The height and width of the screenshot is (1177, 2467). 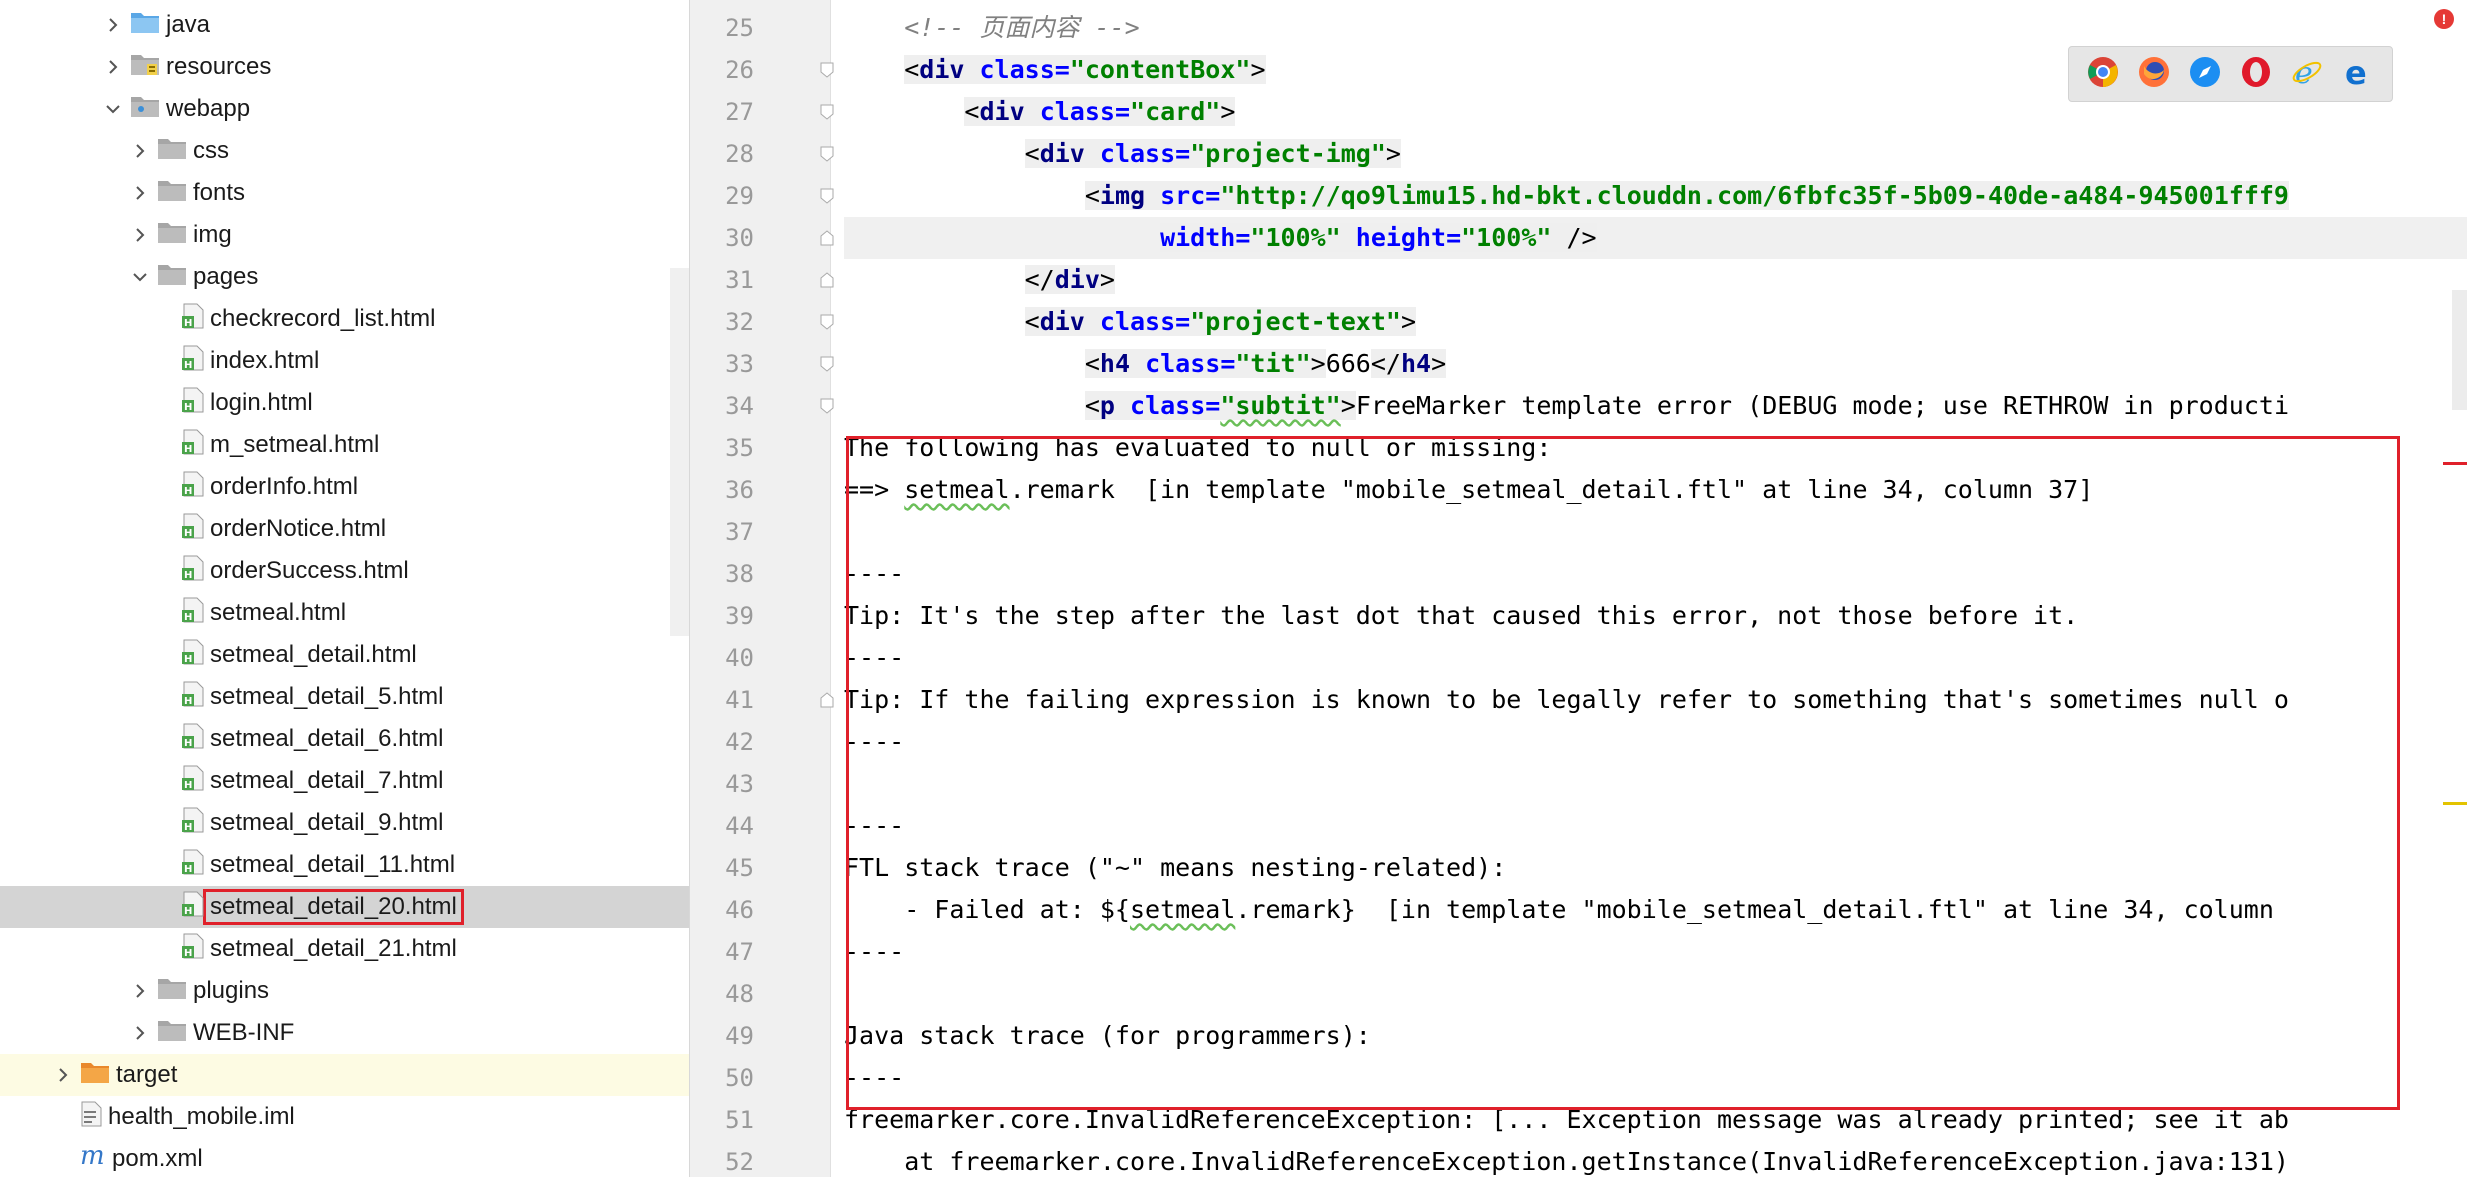 What do you see at coordinates (211, 150) in the screenshot?
I see `tree-item-label: css` at bounding box center [211, 150].